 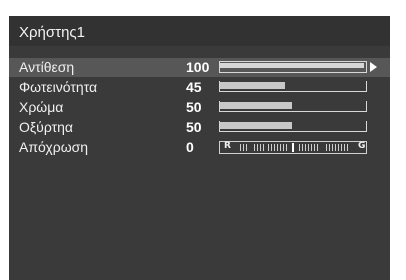 I want to click on contrast-slider, so click(x=298, y=67).